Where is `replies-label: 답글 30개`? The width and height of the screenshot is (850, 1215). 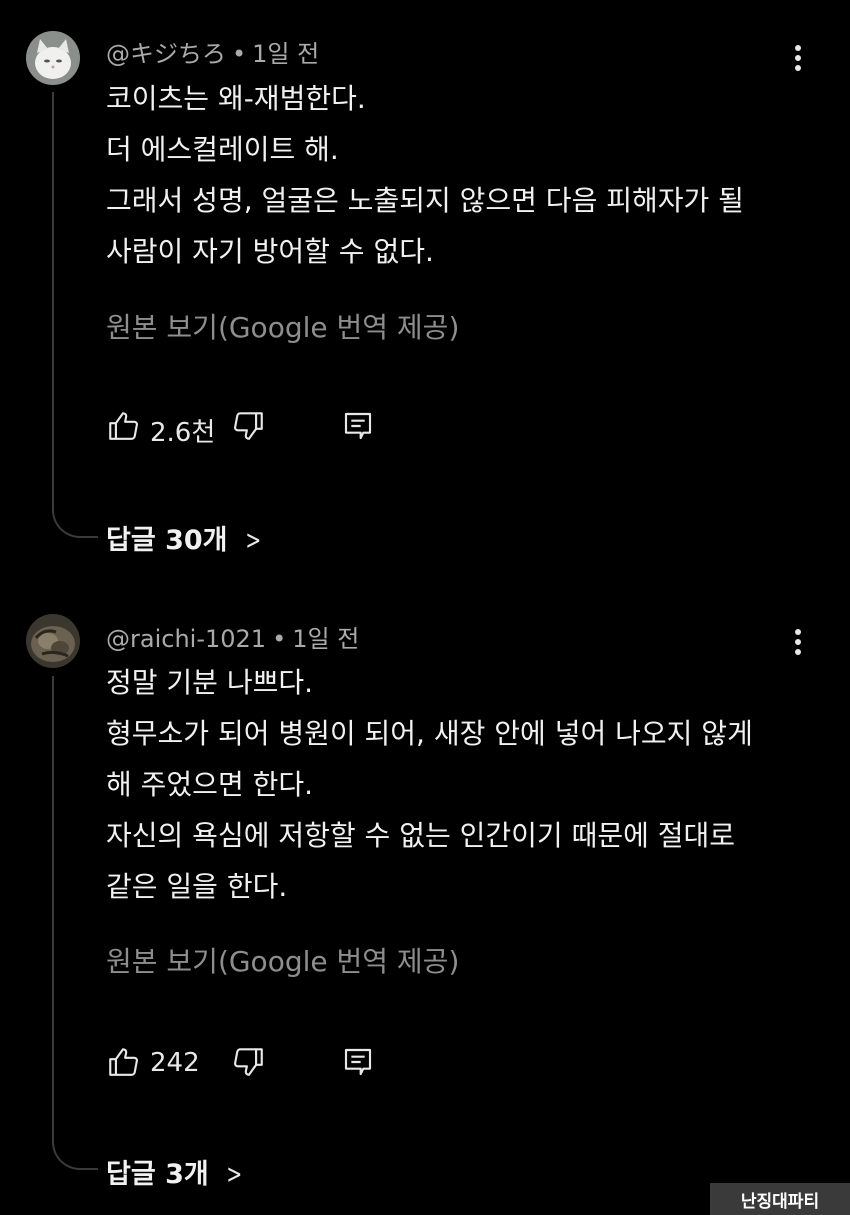
replies-label: 답글 30개 is located at coordinates (167, 540).